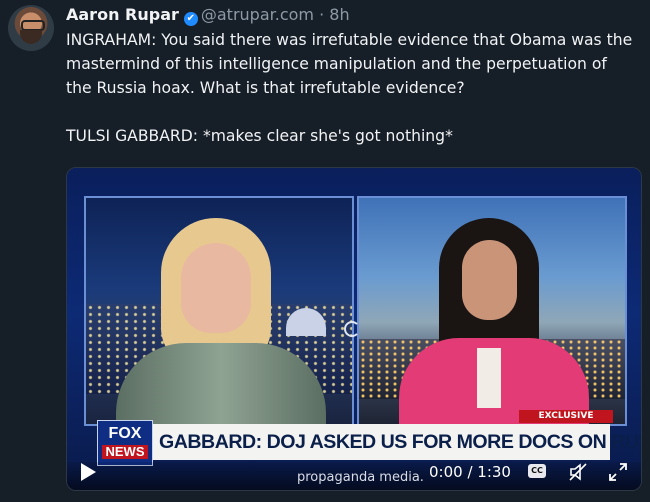 The width and height of the screenshot is (650, 502). Describe the element at coordinates (31, 28) in the screenshot. I see `author-avatar` at that location.